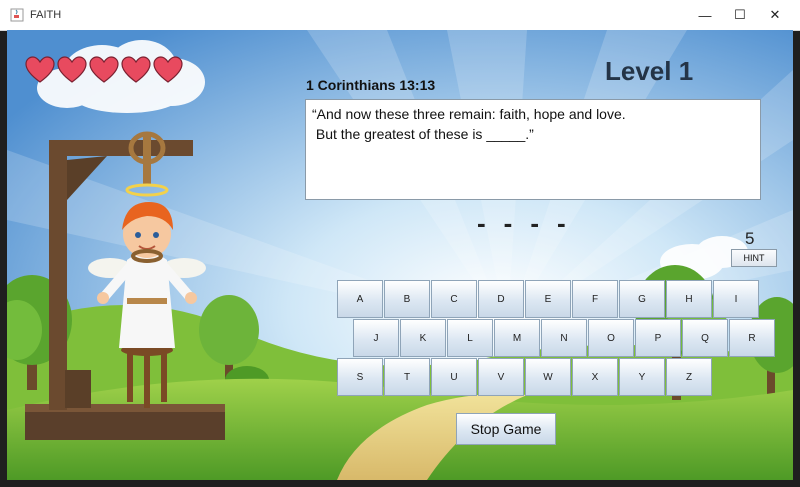 The width and height of the screenshot is (800, 487). What do you see at coordinates (17, 15) in the screenshot?
I see `java-cup-icon` at bounding box center [17, 15].